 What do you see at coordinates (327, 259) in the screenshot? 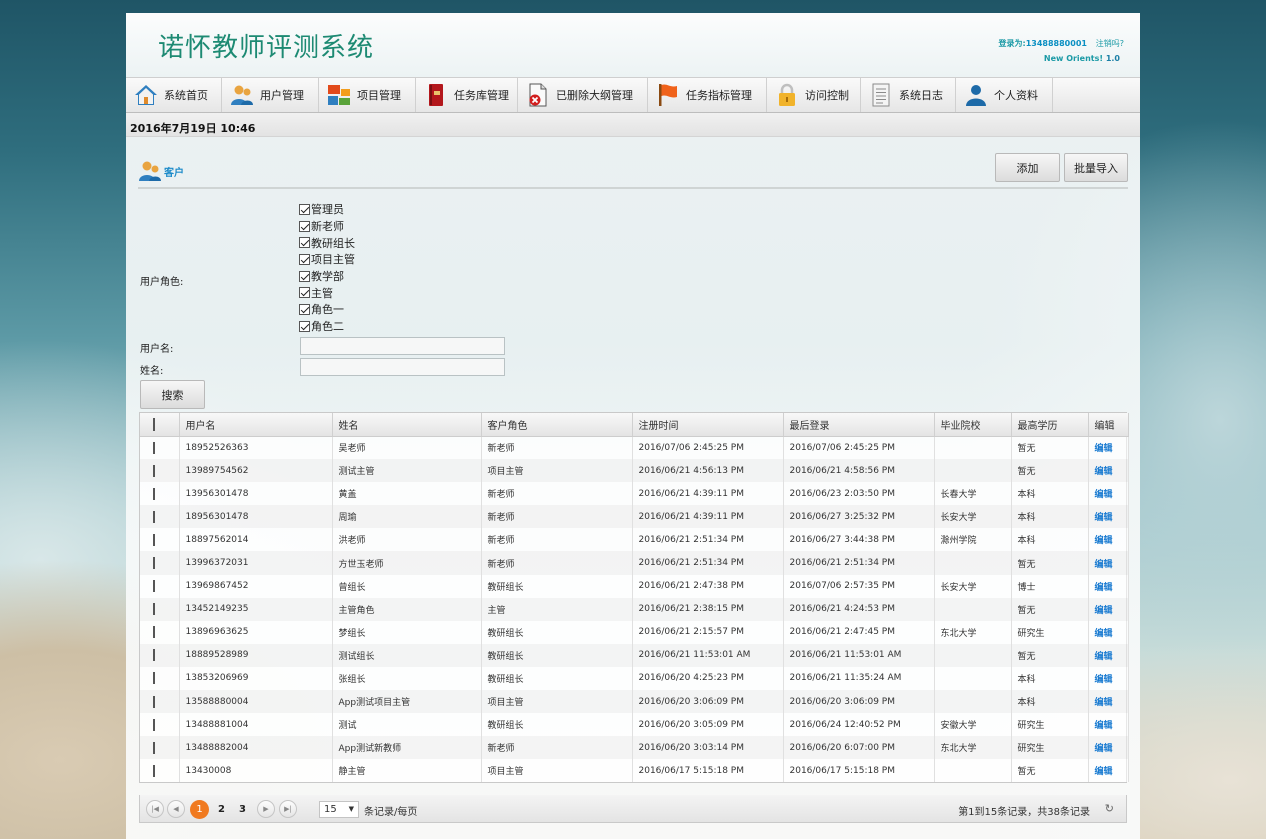
I see `role-option: 项目主管` at bounding box center [327, 259].